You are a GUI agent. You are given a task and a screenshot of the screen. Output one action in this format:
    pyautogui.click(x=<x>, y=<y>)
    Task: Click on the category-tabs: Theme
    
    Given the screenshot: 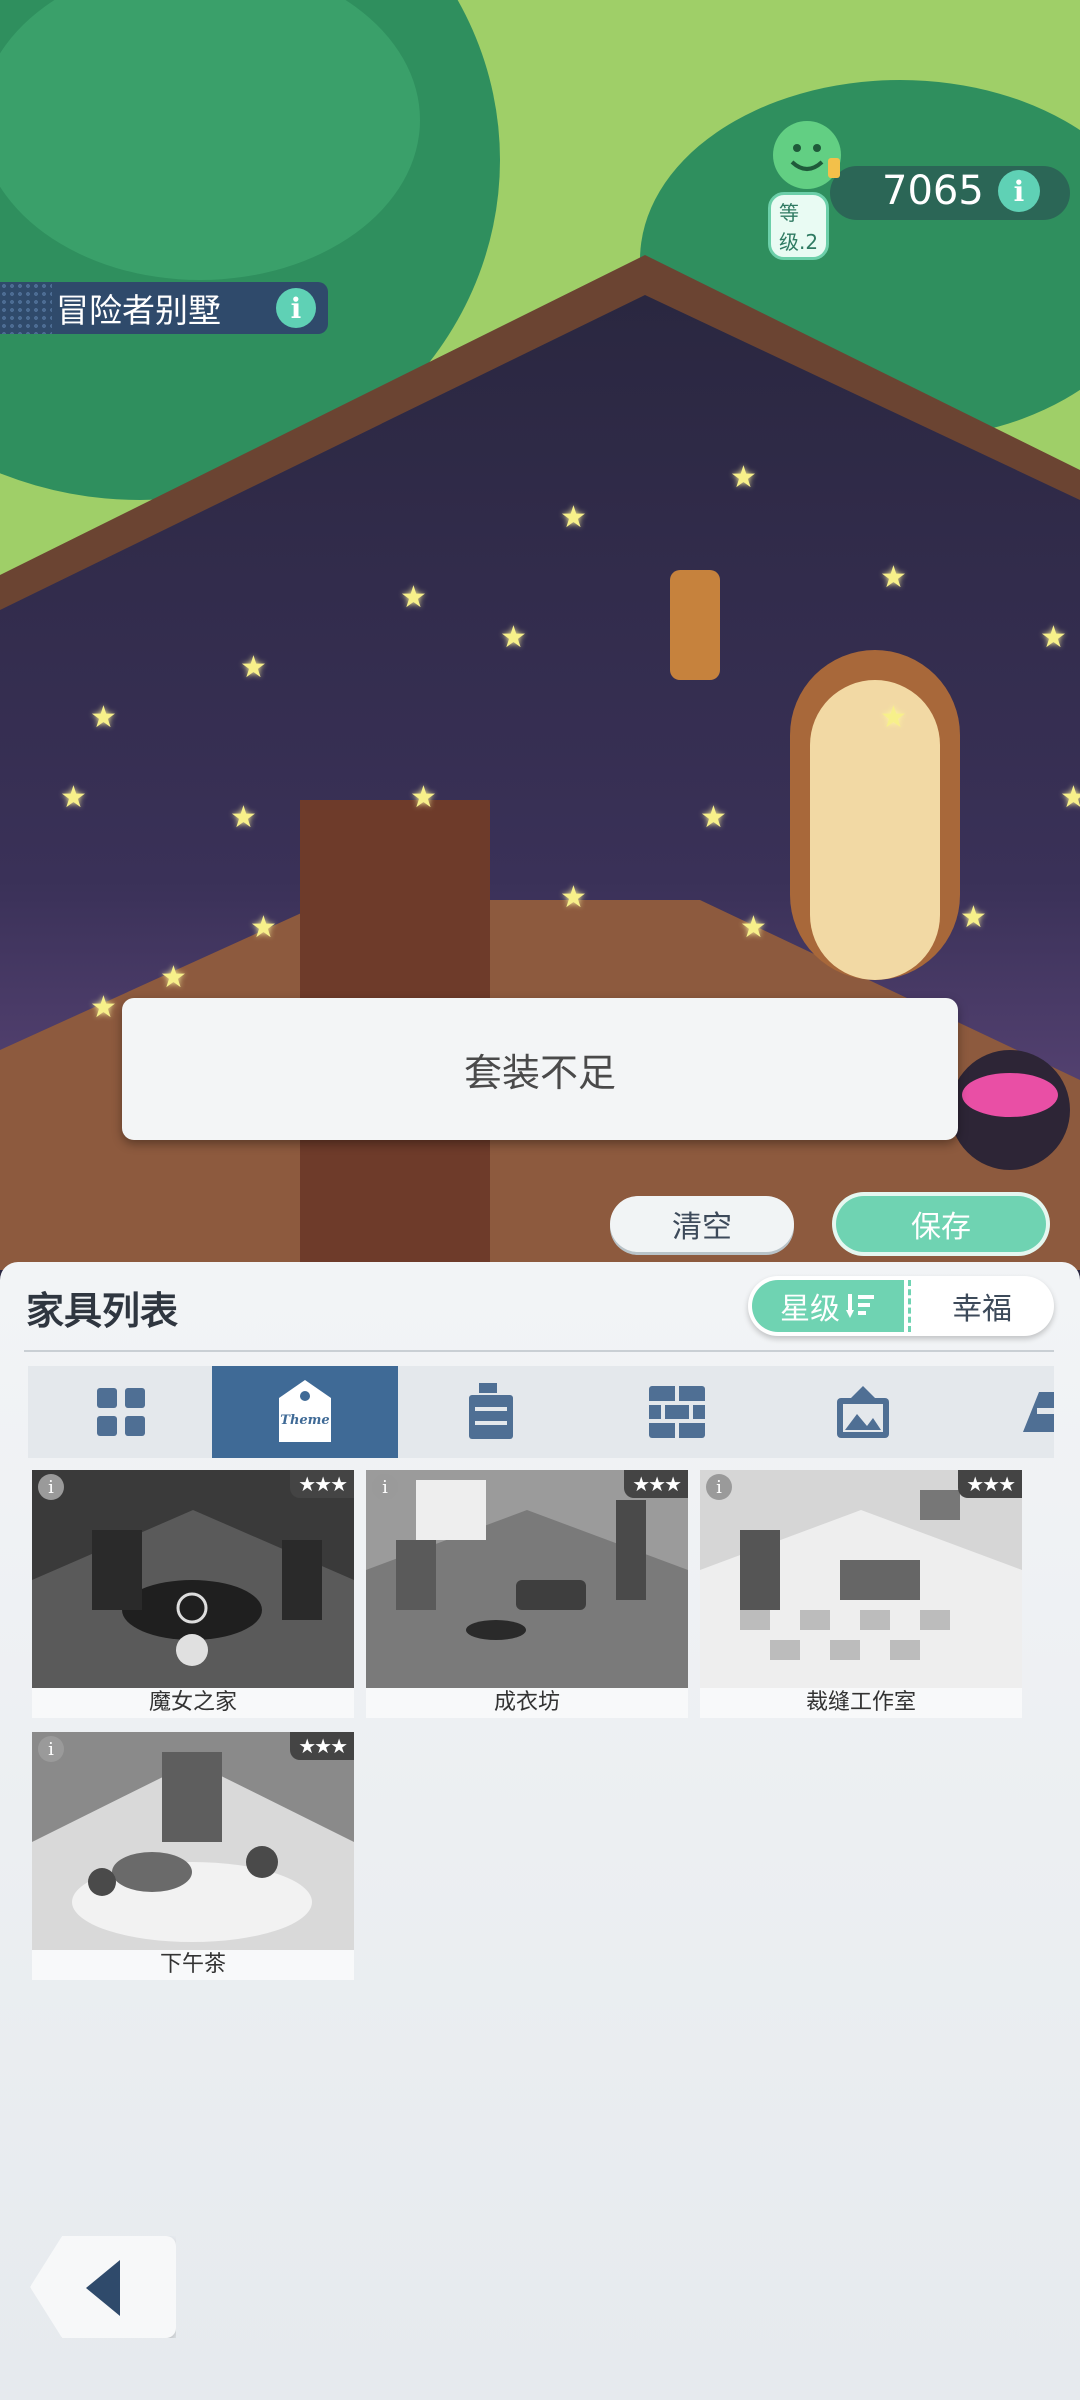 What is the action you would take?
    pyautogui.click(x=541, y=1412)
    